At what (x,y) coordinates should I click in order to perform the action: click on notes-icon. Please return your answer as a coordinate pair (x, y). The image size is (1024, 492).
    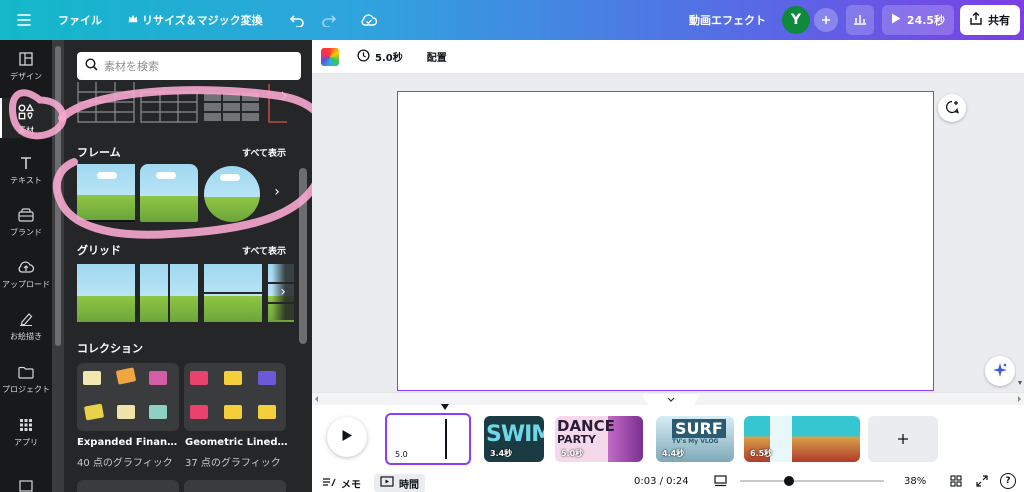
    Looking at the image, I should click on (329, 483).